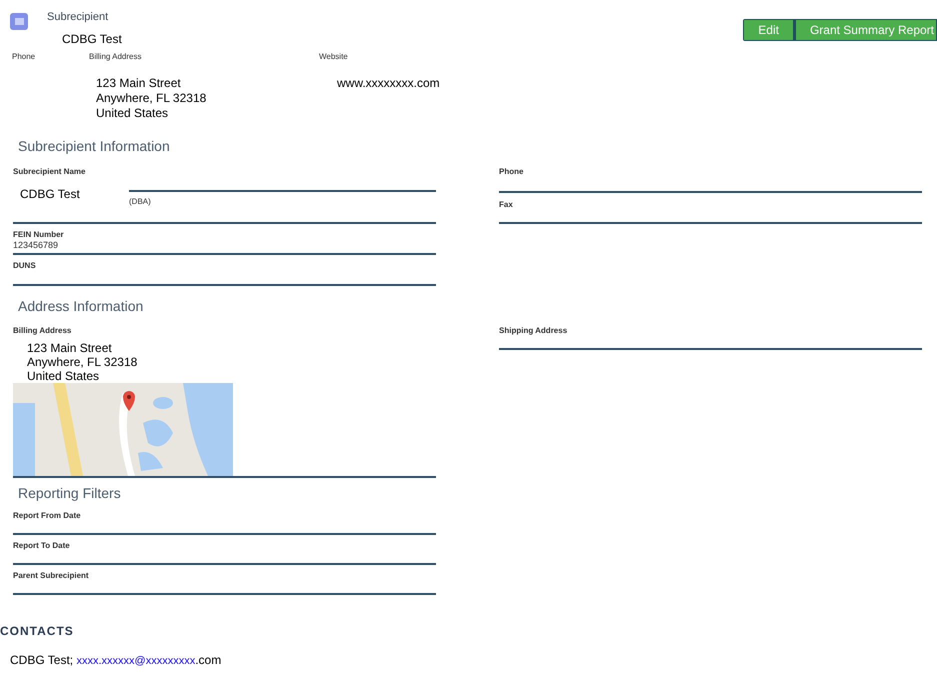  Describe the element at coordinates (334, 56) in the screenshot. I see `field-label: Website` at that location.